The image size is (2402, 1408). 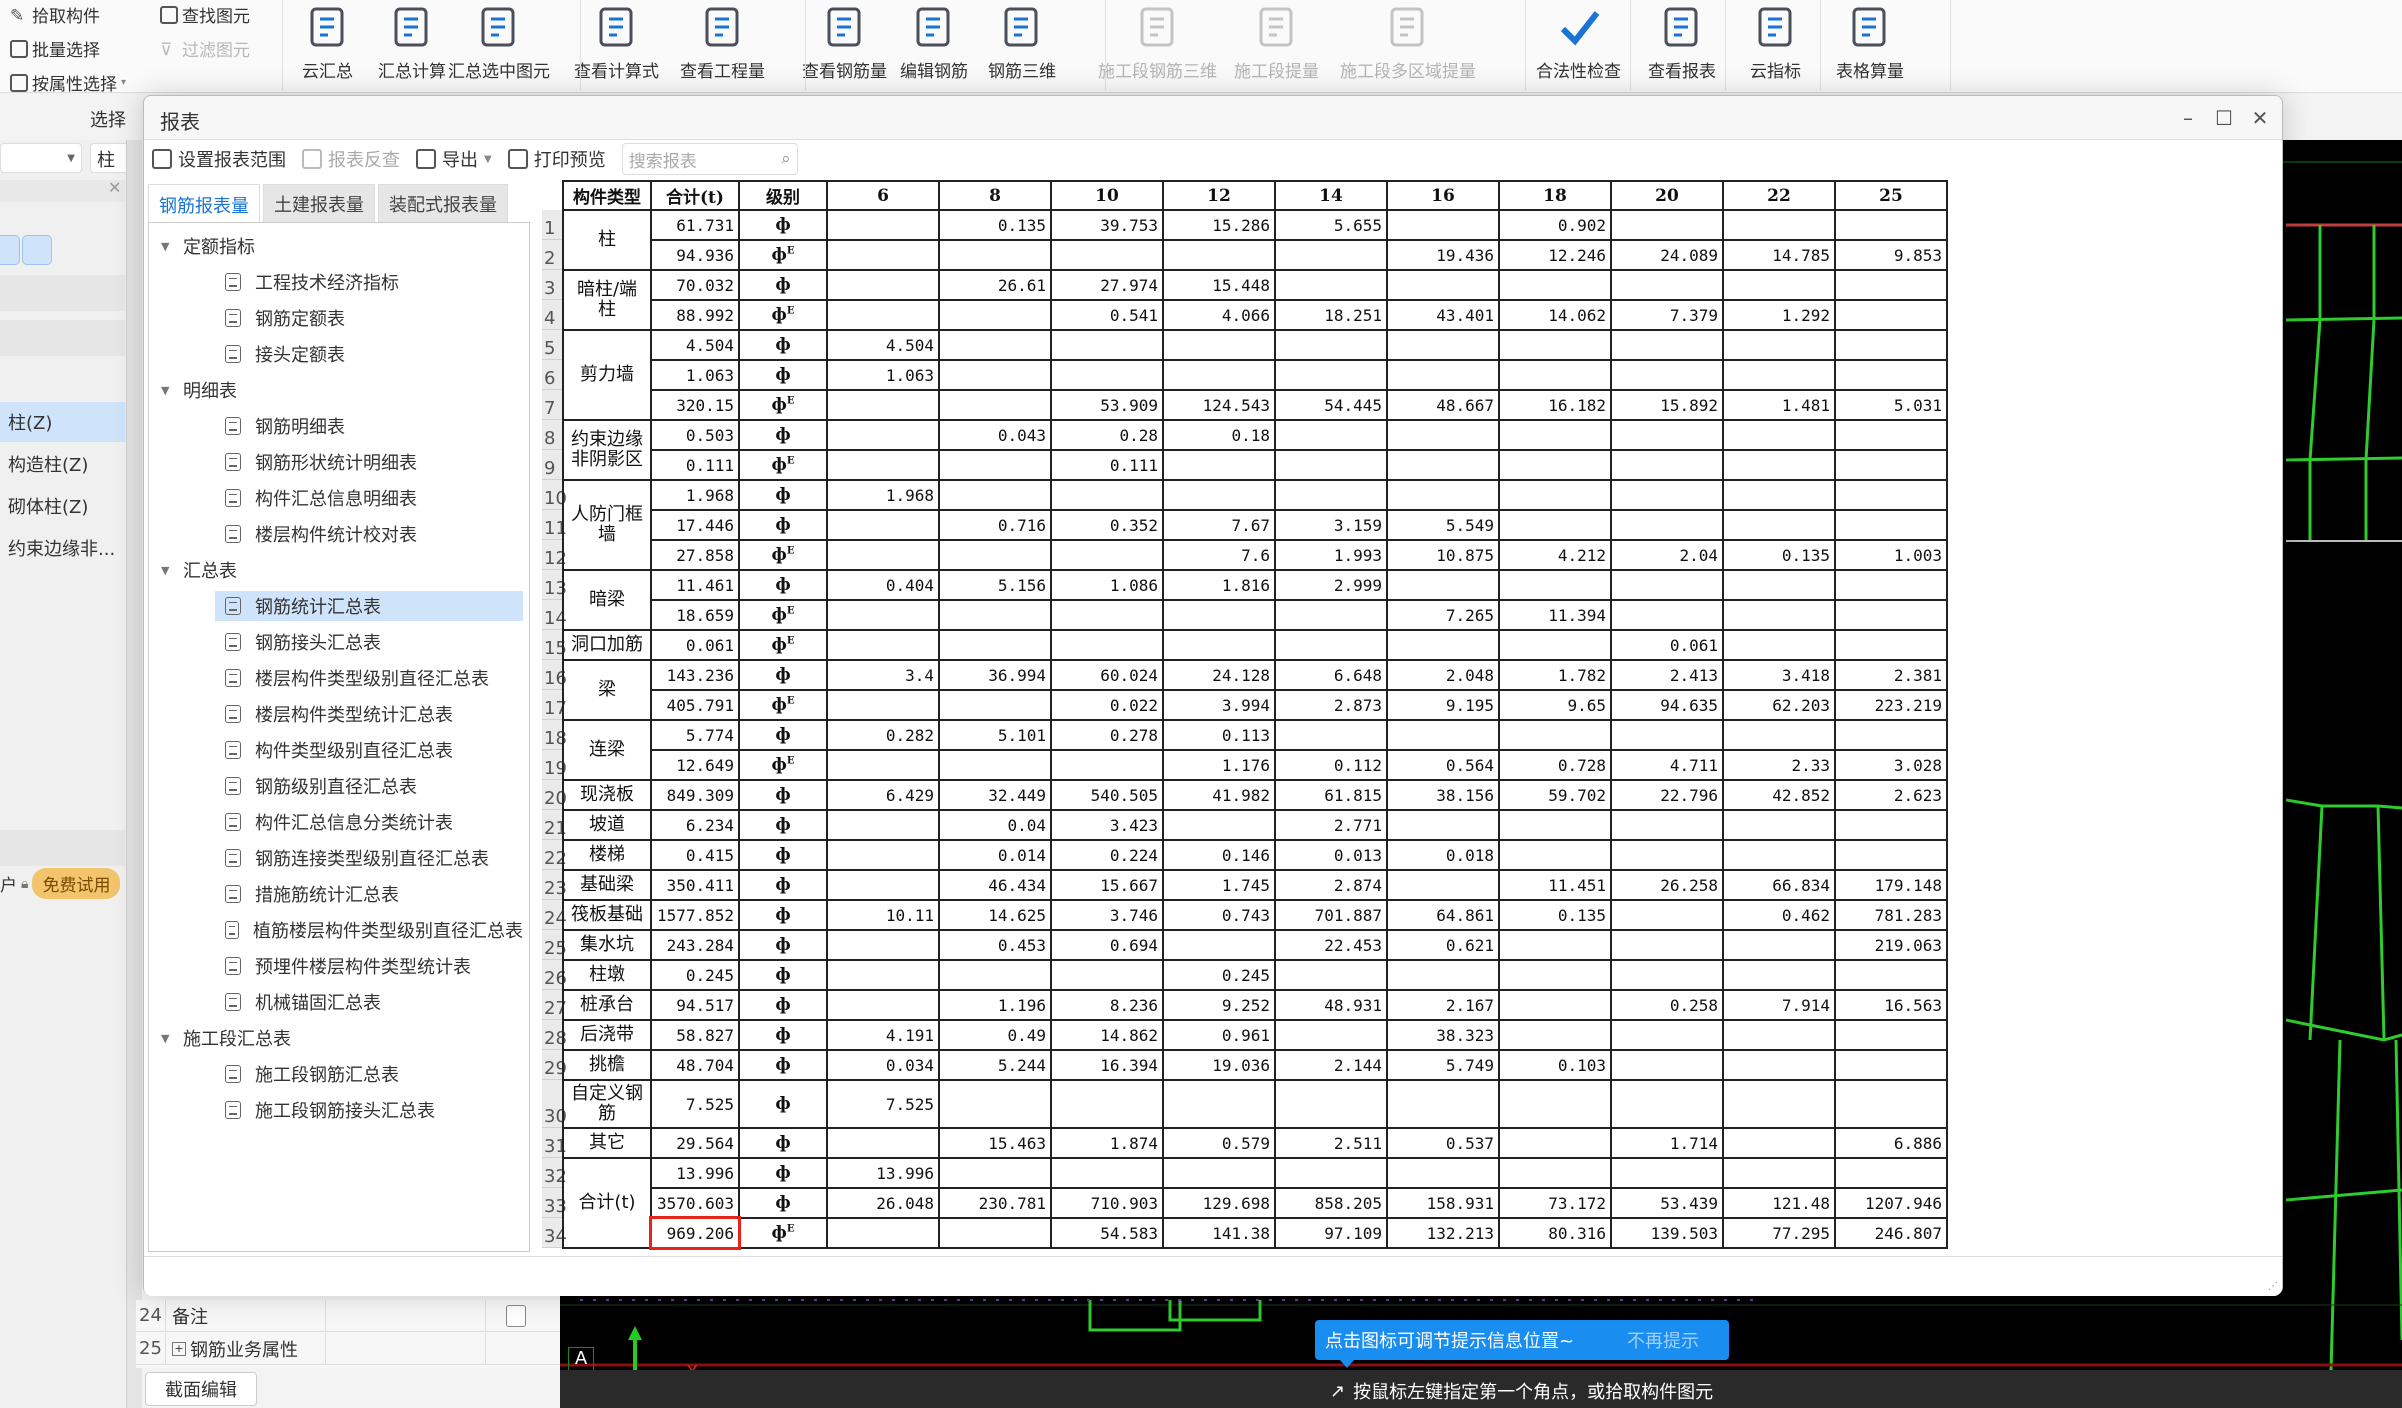 What do you see at coordinates (205, 14) in the screenshot?
I see `find-element-button: 查找图元` at bounding box center [205, 14].